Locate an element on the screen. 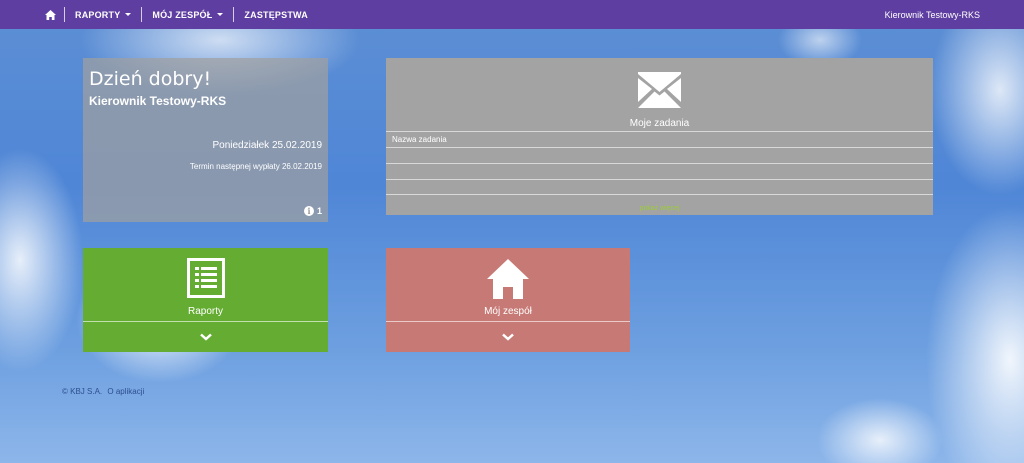  welcome-user-name: Kierownik Testowy-RKS is located at coordinates (158, 101).